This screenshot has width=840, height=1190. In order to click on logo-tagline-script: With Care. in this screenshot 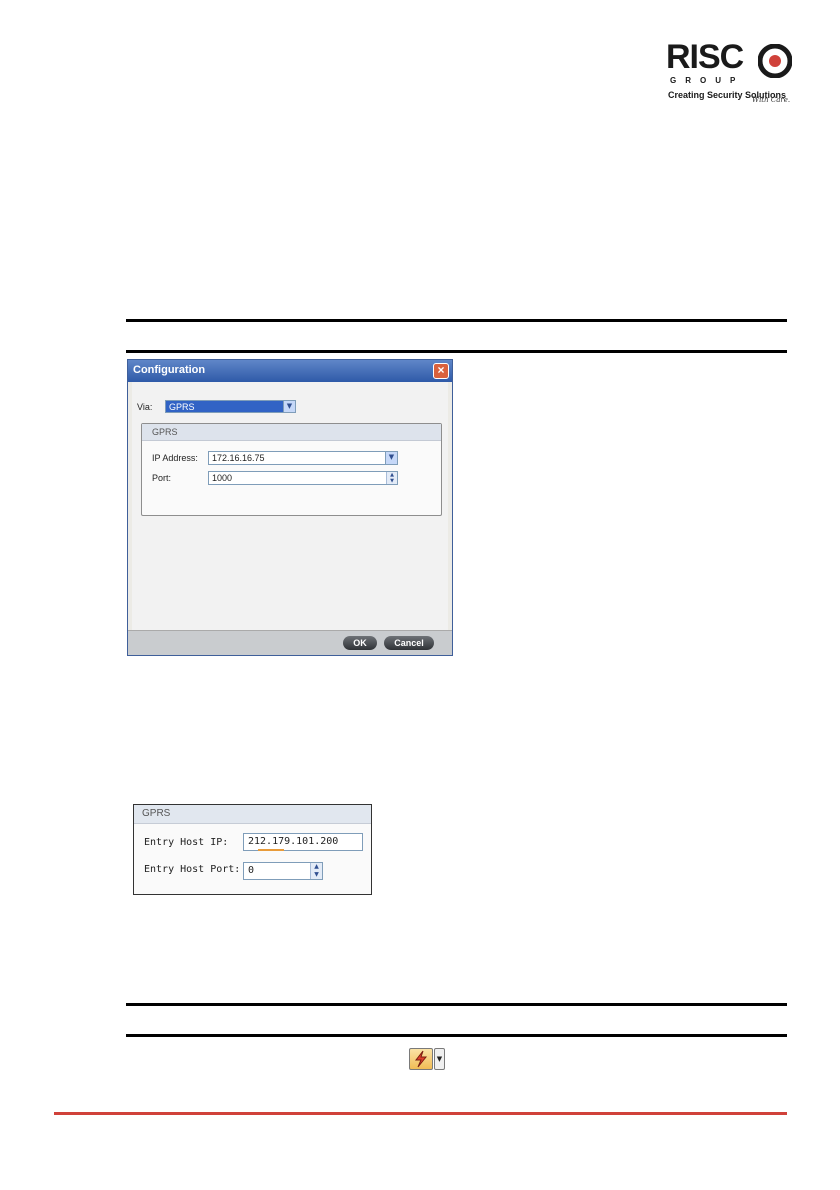, I will do `click(771, 100)`.